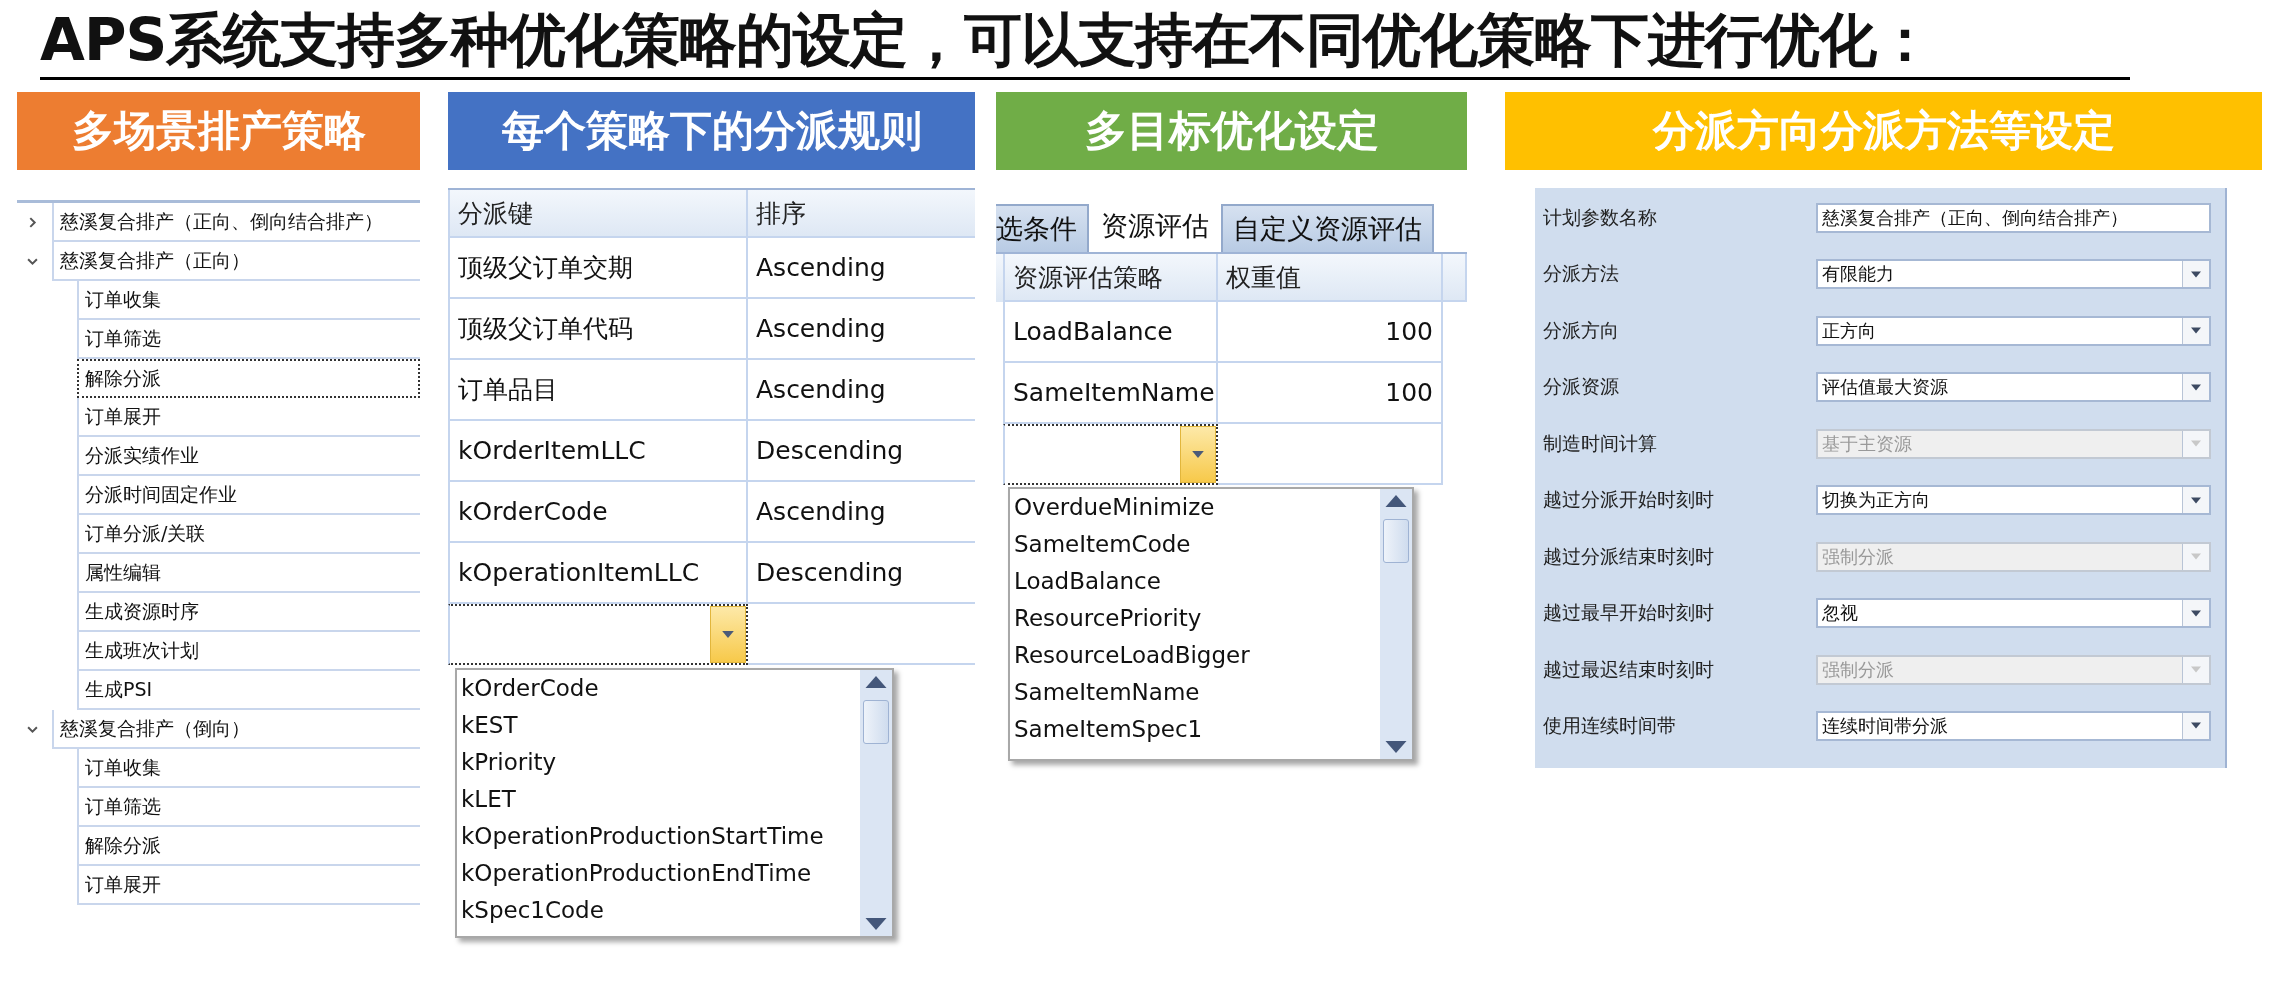 This screenshot has height=1000, width=2272. Describe the element at coordinates (2013, 274) in the screenshot. I see `dropdown-field: 有限能力` at that location.